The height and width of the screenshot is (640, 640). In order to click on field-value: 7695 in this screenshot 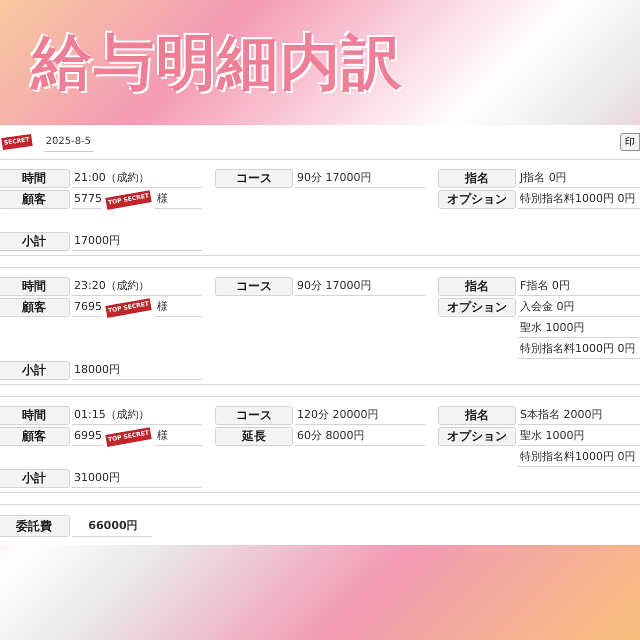, I will do `click(87, 307)`.